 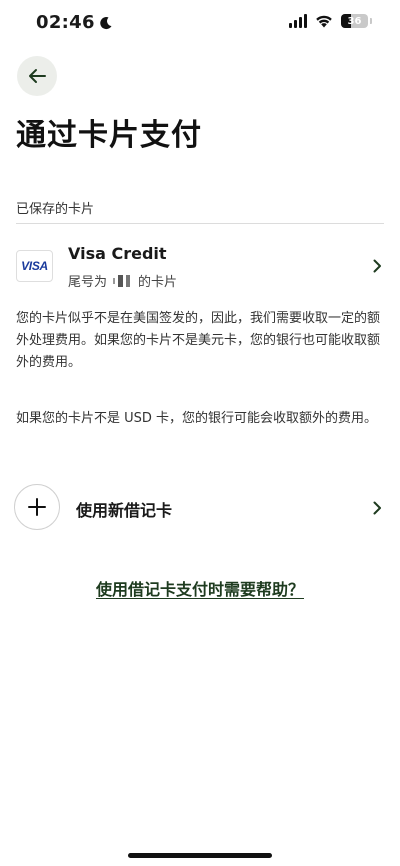 I want to click on status-bar: 02:46 36, so click(x=200, y=24).